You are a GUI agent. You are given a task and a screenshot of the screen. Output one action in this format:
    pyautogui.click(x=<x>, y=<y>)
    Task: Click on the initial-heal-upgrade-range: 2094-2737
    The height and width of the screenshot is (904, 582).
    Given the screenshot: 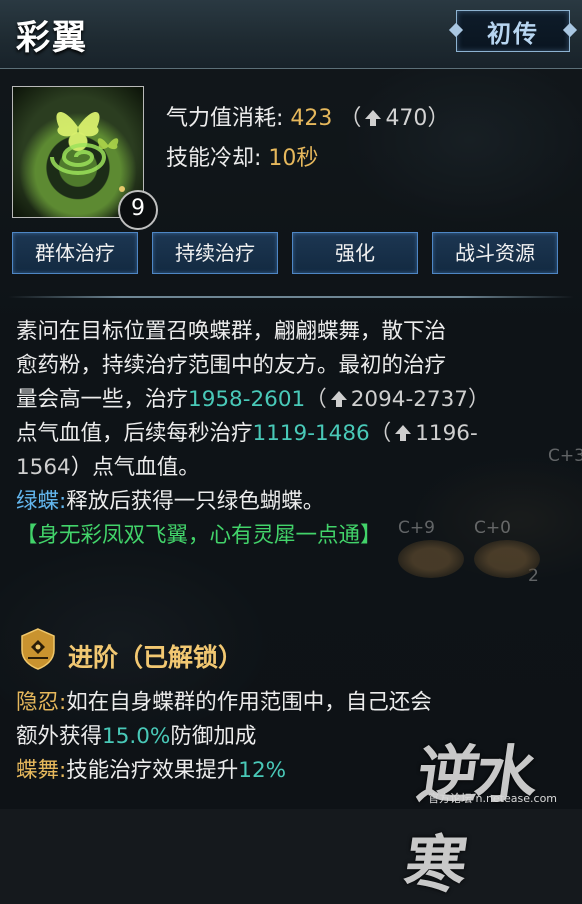 What is the action you would take?
    pyautogui.click(x=409, y=399)
    